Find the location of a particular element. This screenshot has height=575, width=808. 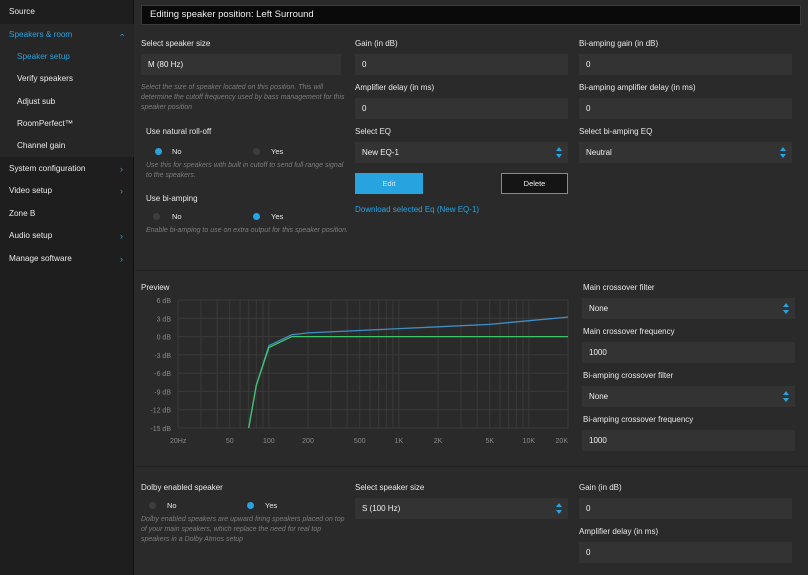

main-crossover-filter-label: Main crossover filter is located at coordinates (619, 287).